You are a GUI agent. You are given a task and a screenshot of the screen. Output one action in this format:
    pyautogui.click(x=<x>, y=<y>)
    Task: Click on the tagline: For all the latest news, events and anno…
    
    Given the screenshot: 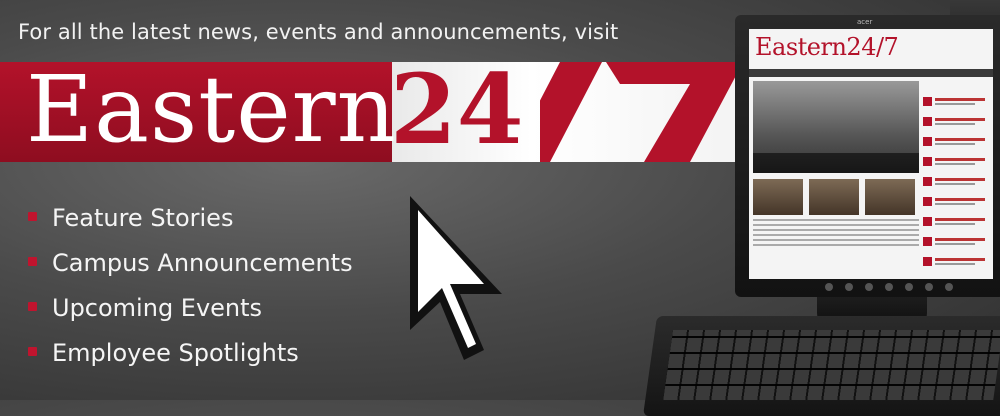 What is the action you would take?
    pyautogui.click(x=318, y=32)
    